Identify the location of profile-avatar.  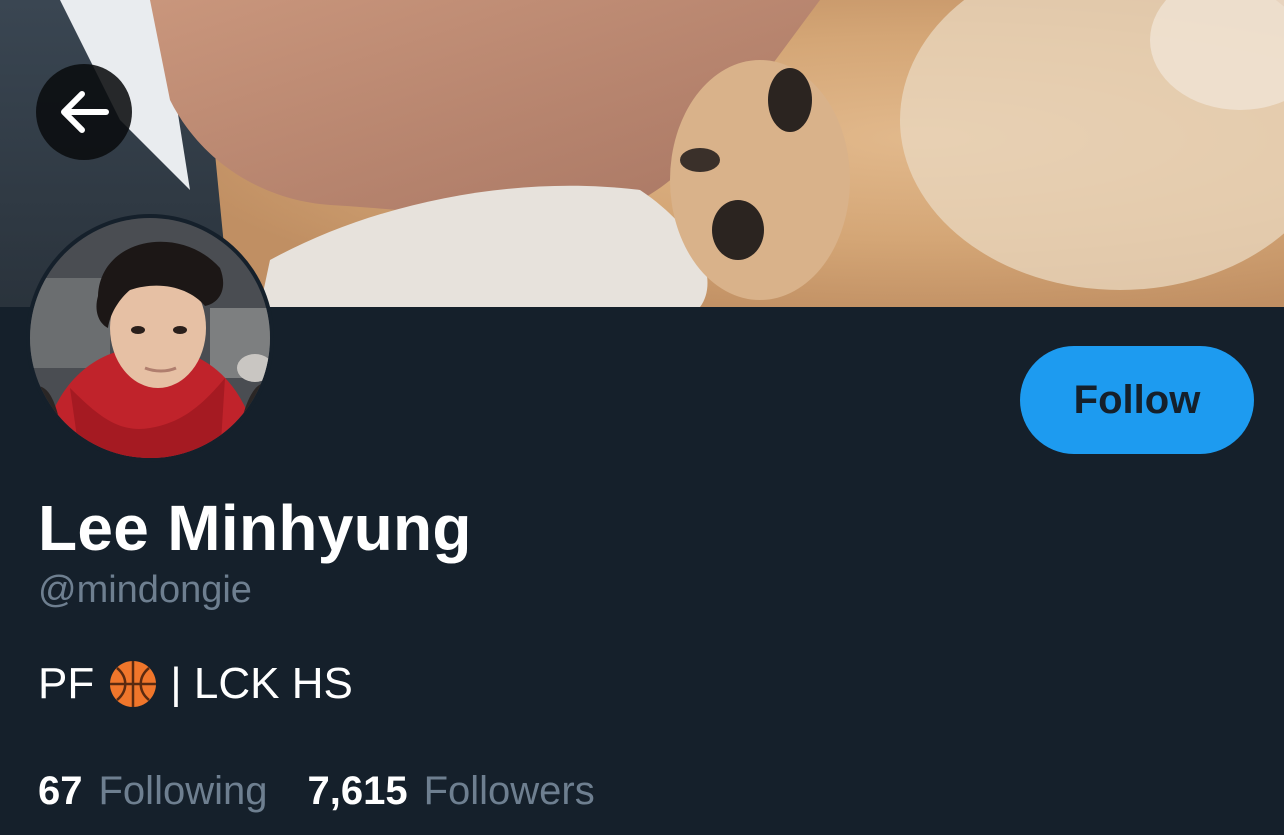
(150, 338).